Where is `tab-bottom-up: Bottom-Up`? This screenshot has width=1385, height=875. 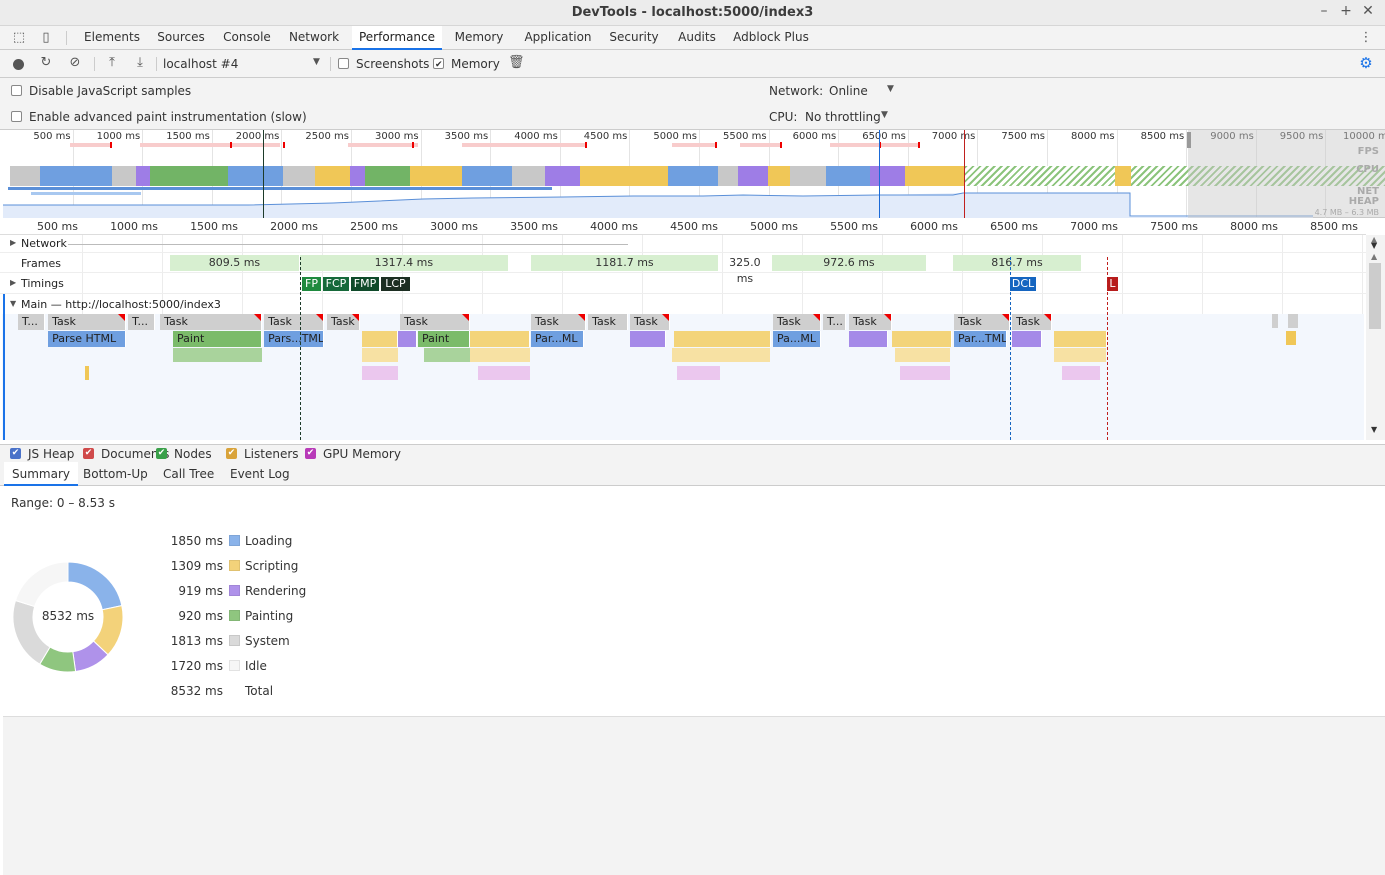 tab-bottom-up: Bottom-Up is located at coordinates (115, 474).